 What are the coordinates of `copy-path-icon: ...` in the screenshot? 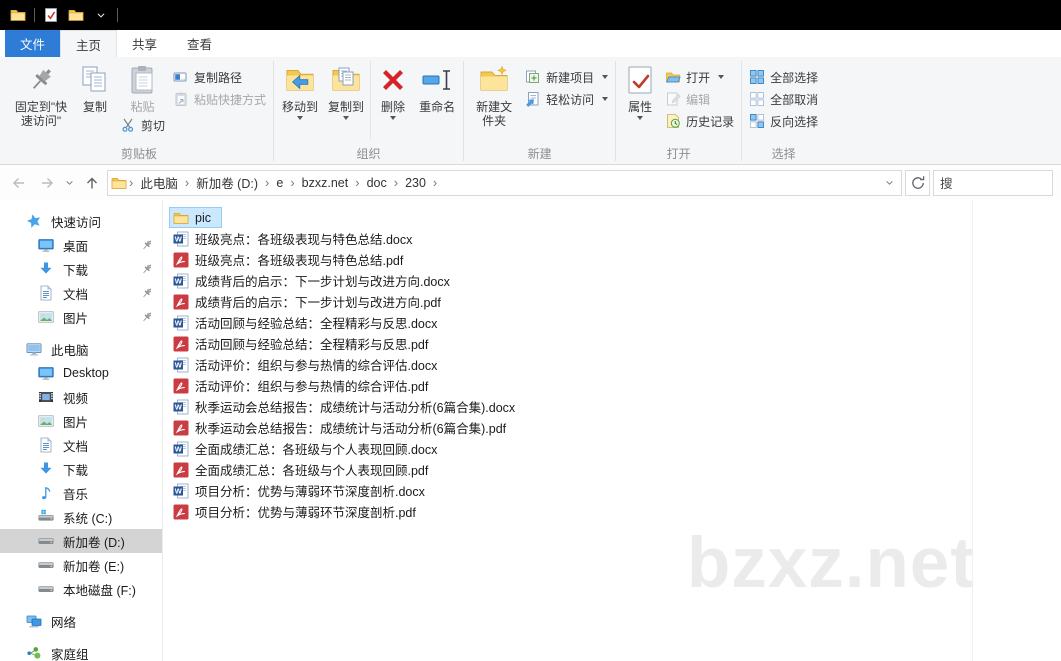 It's located at (181, 77).